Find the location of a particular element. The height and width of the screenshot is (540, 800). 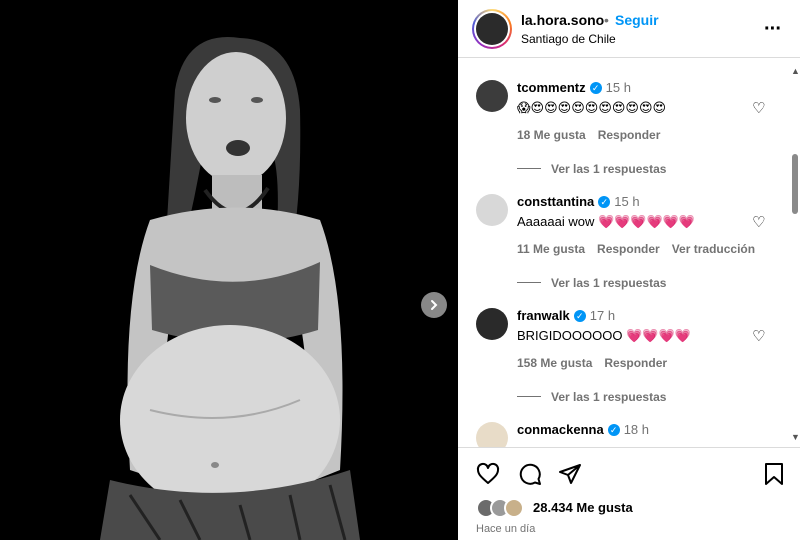

next-media-button is located at coordinates (434, 305).